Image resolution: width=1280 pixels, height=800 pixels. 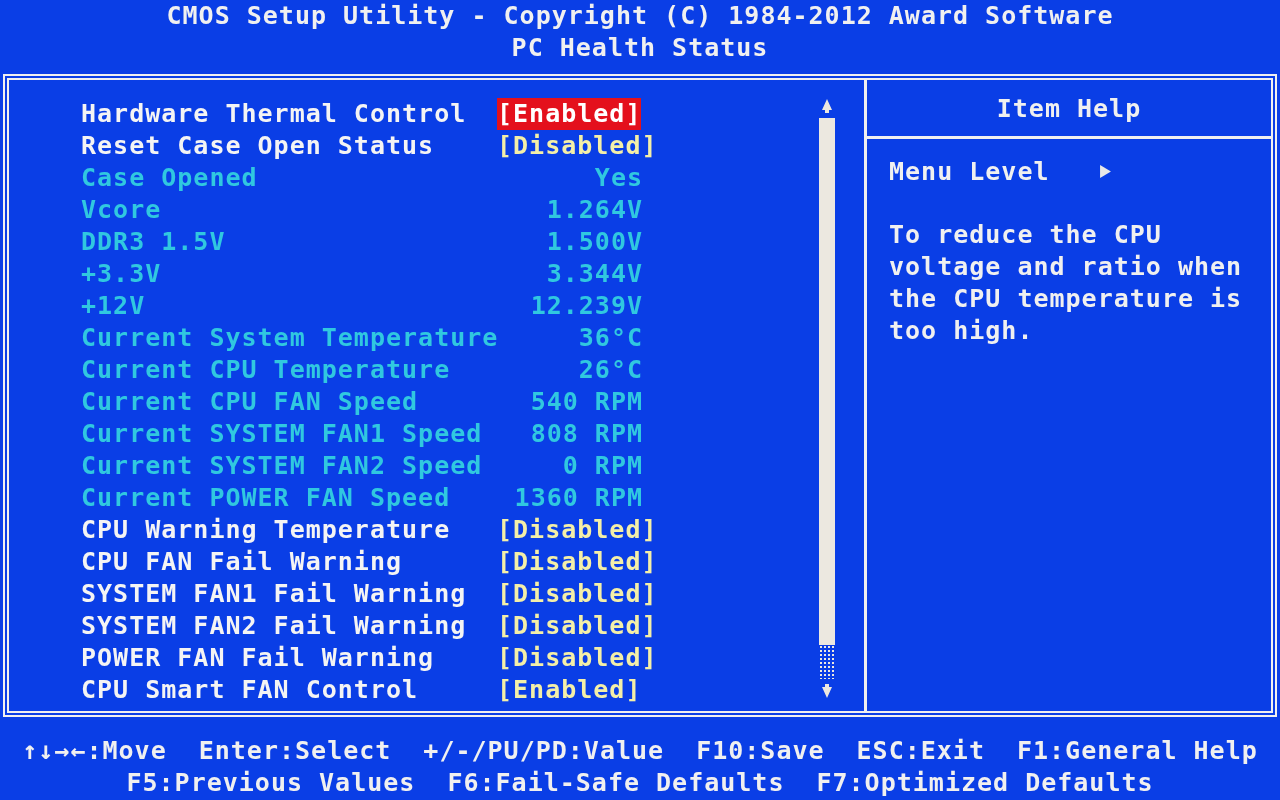 What do you see at coordinates (282, 434) in the screenshot?
I see `setting-label: Current SYSTEM FAN1 Speed` at bounding box center [282, 434].